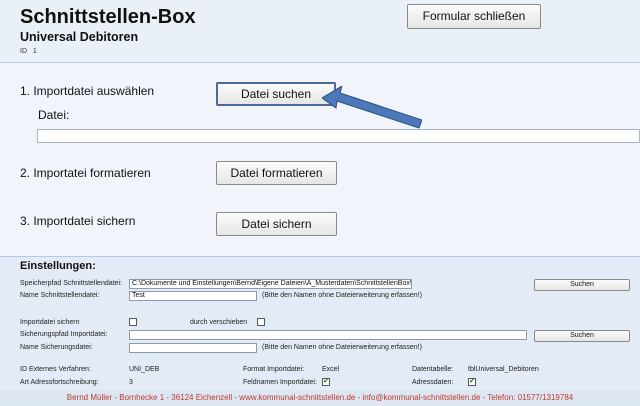  I want to click on addr-data-label: Adressdaten:, so click(433, 382).